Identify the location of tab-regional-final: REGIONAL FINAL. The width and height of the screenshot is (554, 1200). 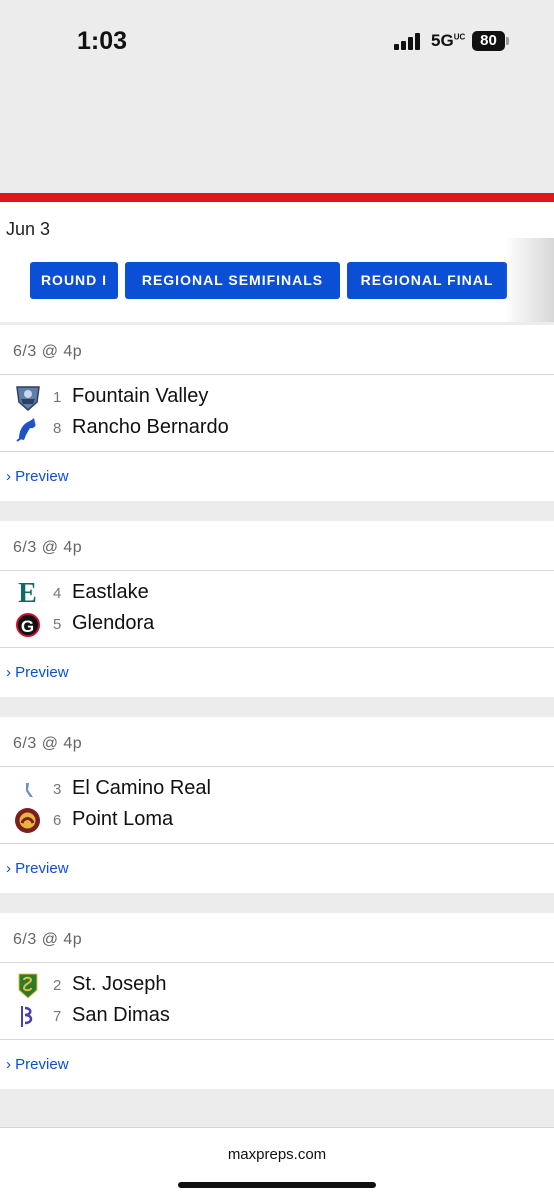
(427, 280).